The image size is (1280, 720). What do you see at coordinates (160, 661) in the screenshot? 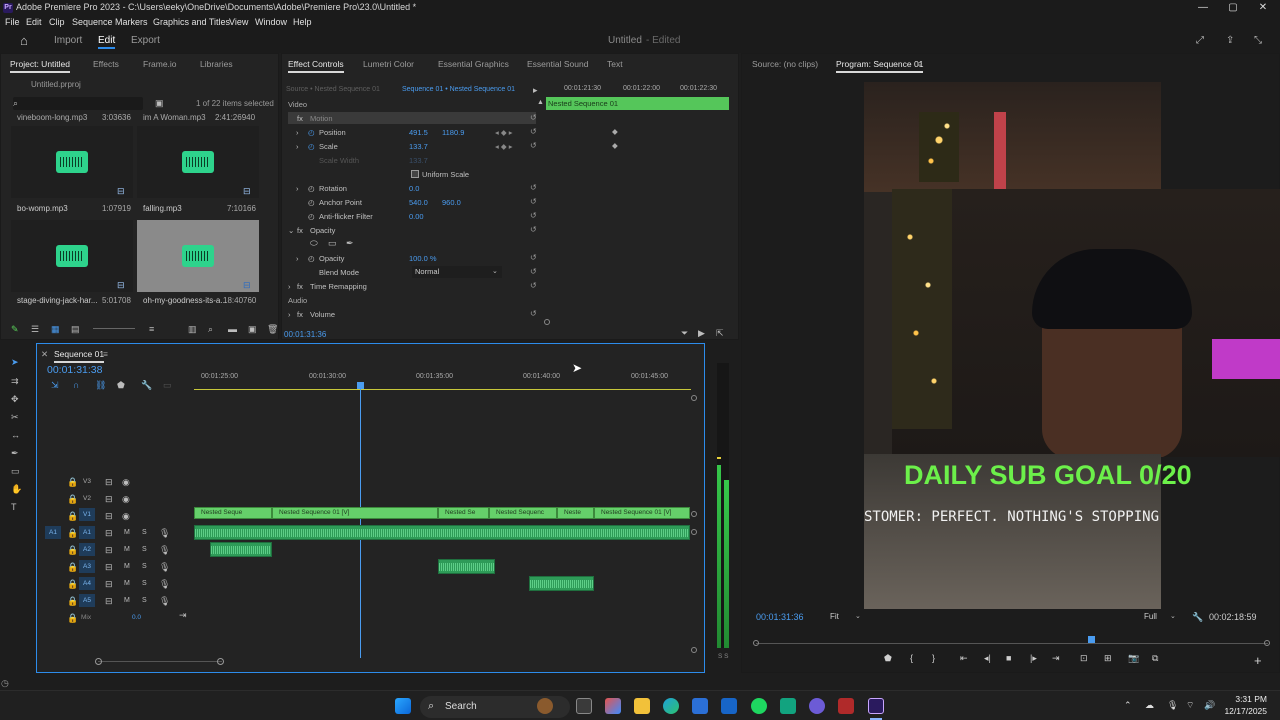
I see `timeline-zoom-bar` at bounding box center [160, 661].